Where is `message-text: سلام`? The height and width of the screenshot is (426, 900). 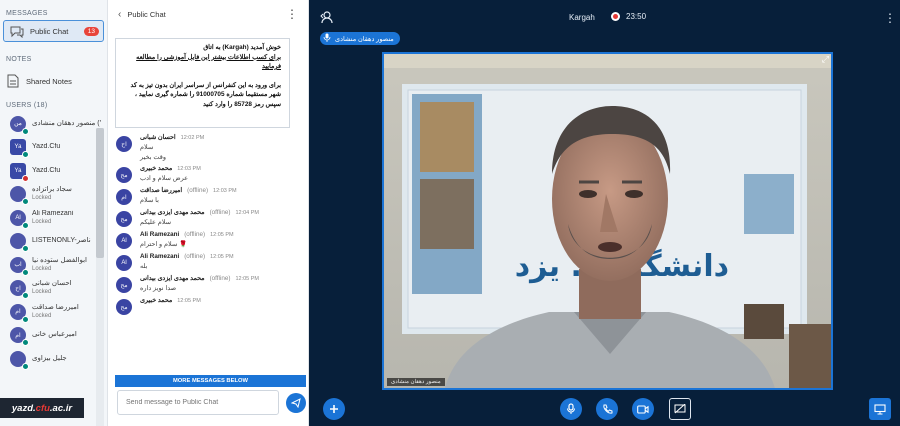
message-text: سلام is located at coordinates (147, 147).